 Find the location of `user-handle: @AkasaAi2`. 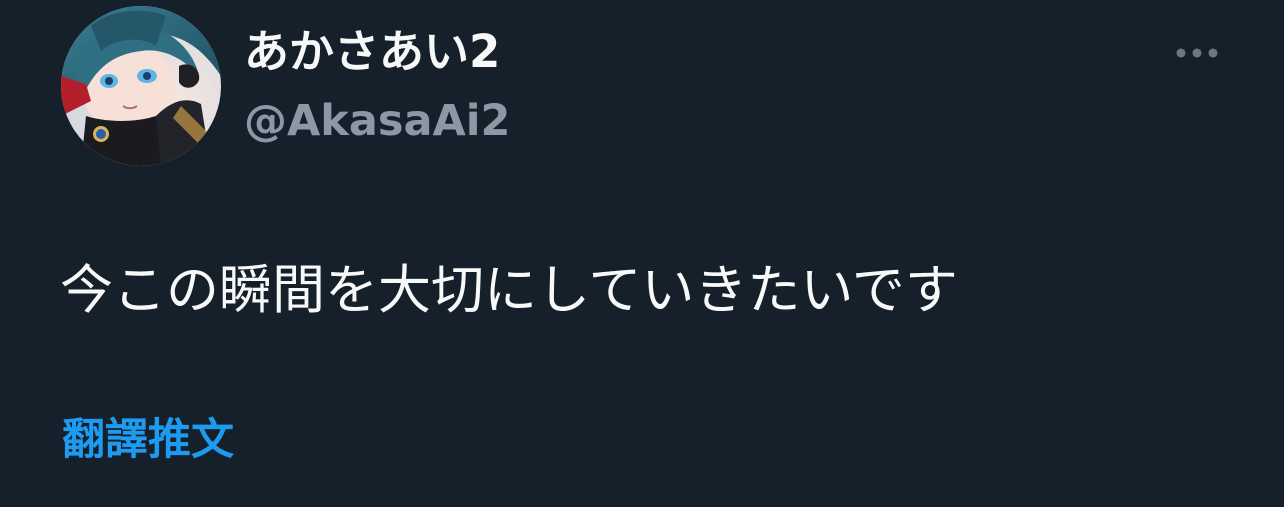

user-handle: @AkasaAi2 is located at coordinates (377, 121).